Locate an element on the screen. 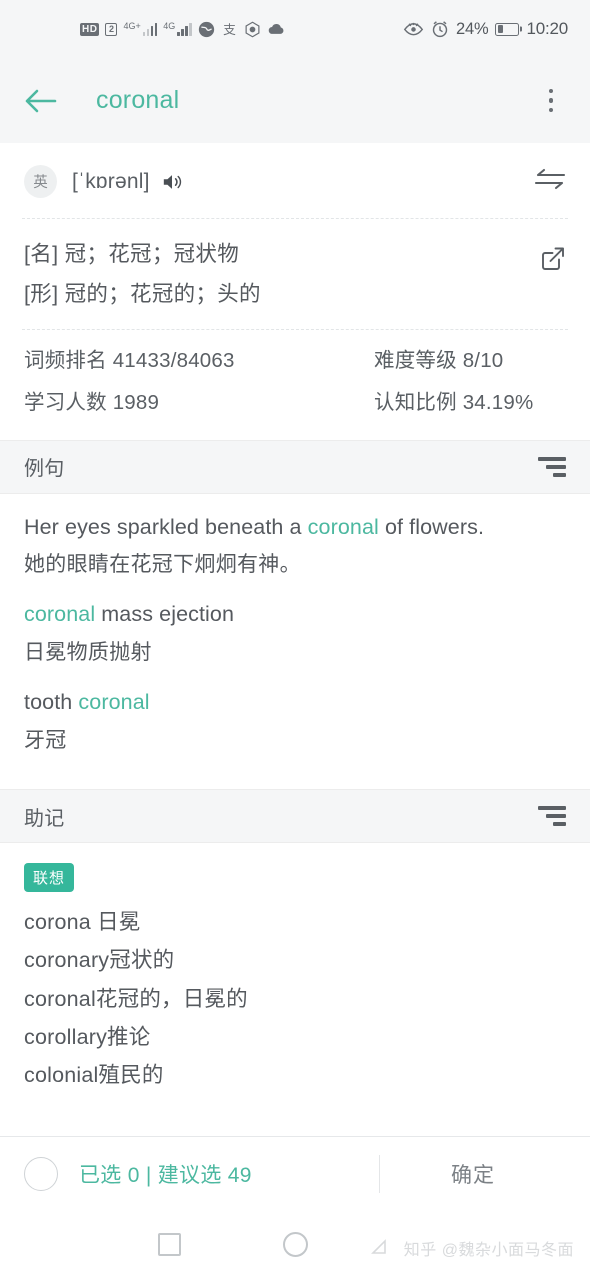  svg-text: 支 is located at coordinates (229, 29).